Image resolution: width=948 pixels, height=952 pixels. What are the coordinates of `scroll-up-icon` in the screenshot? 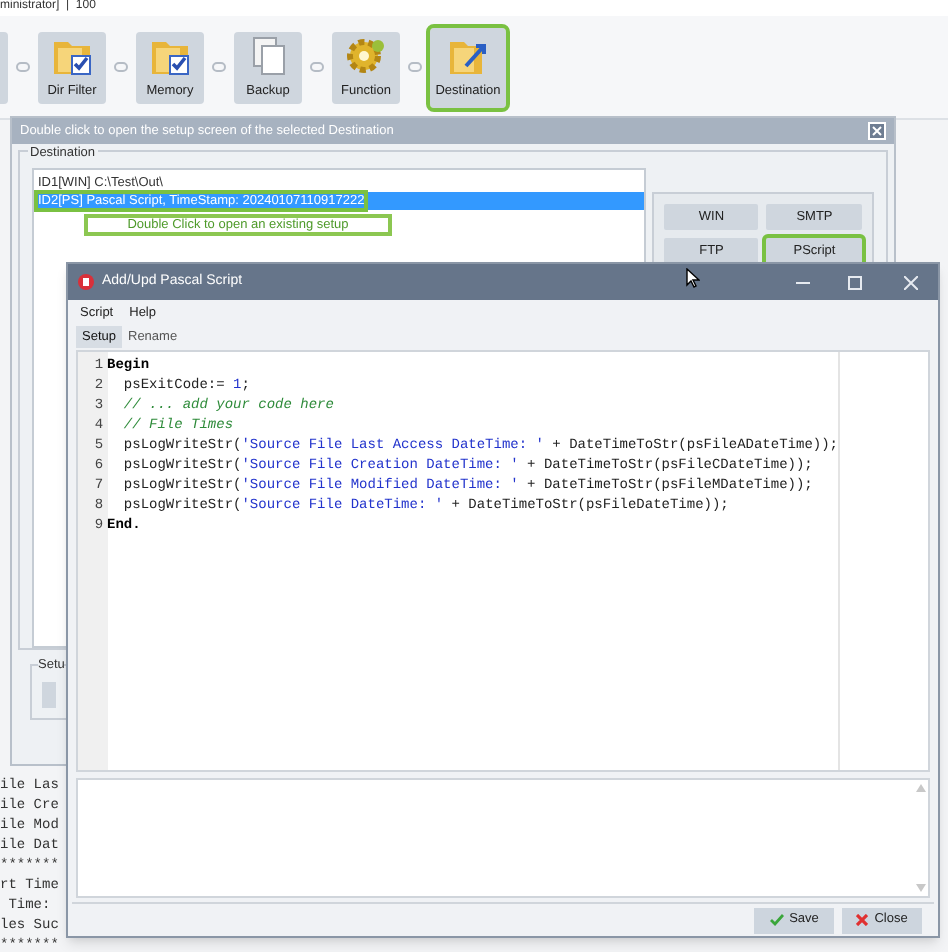 It's located at (920, 788).